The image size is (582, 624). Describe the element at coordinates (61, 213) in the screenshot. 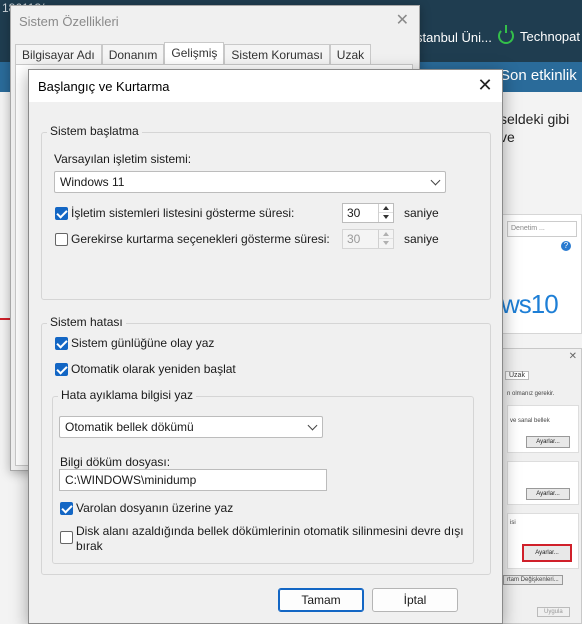

I see `show-os-list-checkbox` at that location.